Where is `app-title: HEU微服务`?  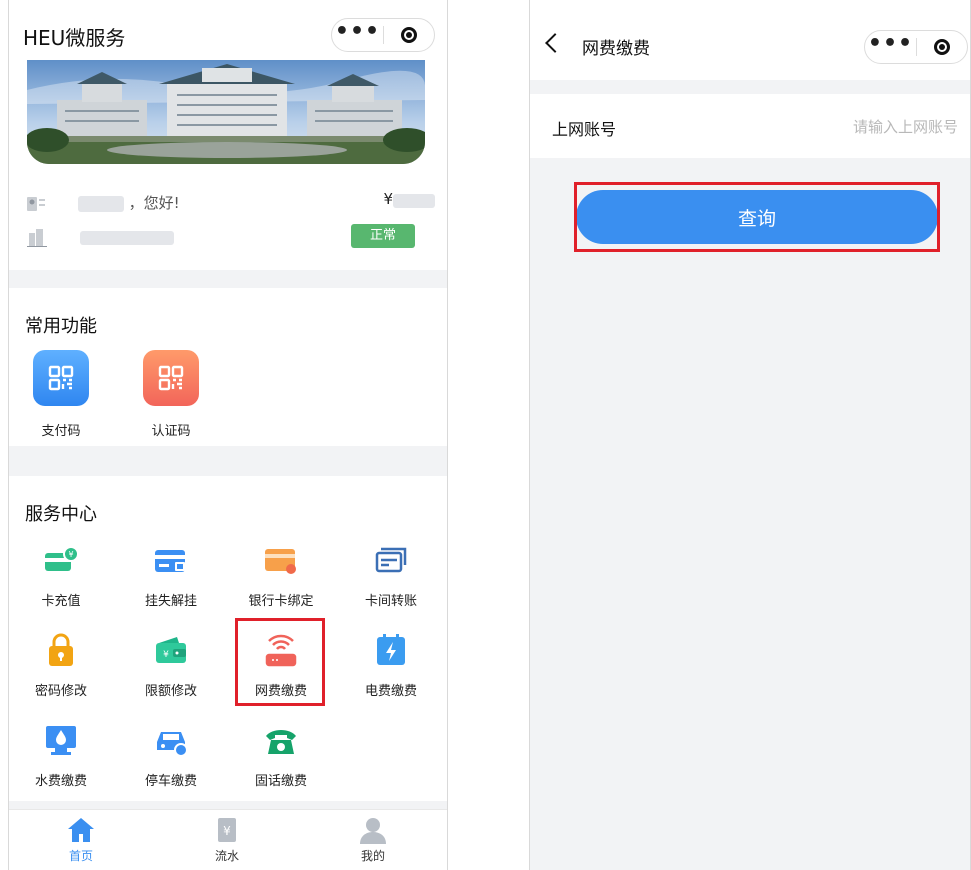
app-title: HEU微服务 is located at coordinates (74, 38).